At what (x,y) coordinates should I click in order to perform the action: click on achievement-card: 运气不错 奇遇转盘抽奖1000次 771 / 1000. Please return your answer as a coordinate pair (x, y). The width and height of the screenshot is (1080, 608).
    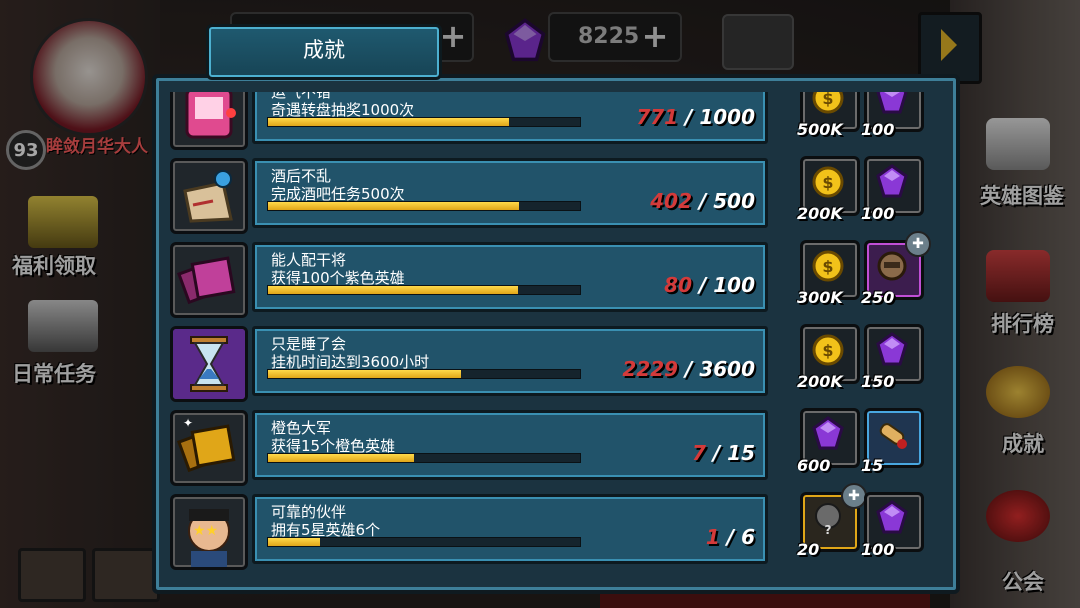
    Looking at the image, I should click on (510, 118).